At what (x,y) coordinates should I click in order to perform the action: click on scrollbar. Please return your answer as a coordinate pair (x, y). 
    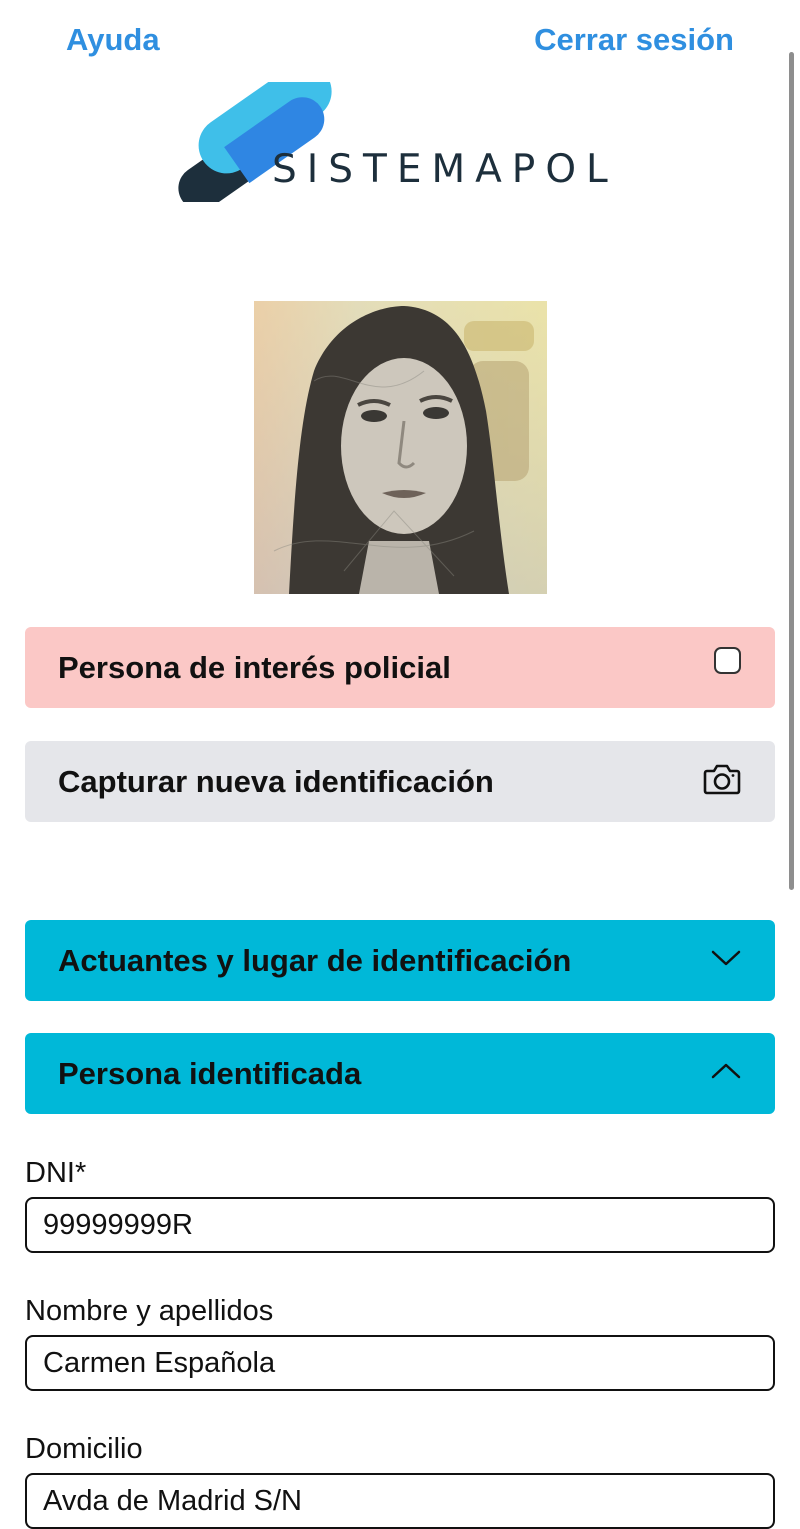
    Looking at the image, I should click on (791, 471).